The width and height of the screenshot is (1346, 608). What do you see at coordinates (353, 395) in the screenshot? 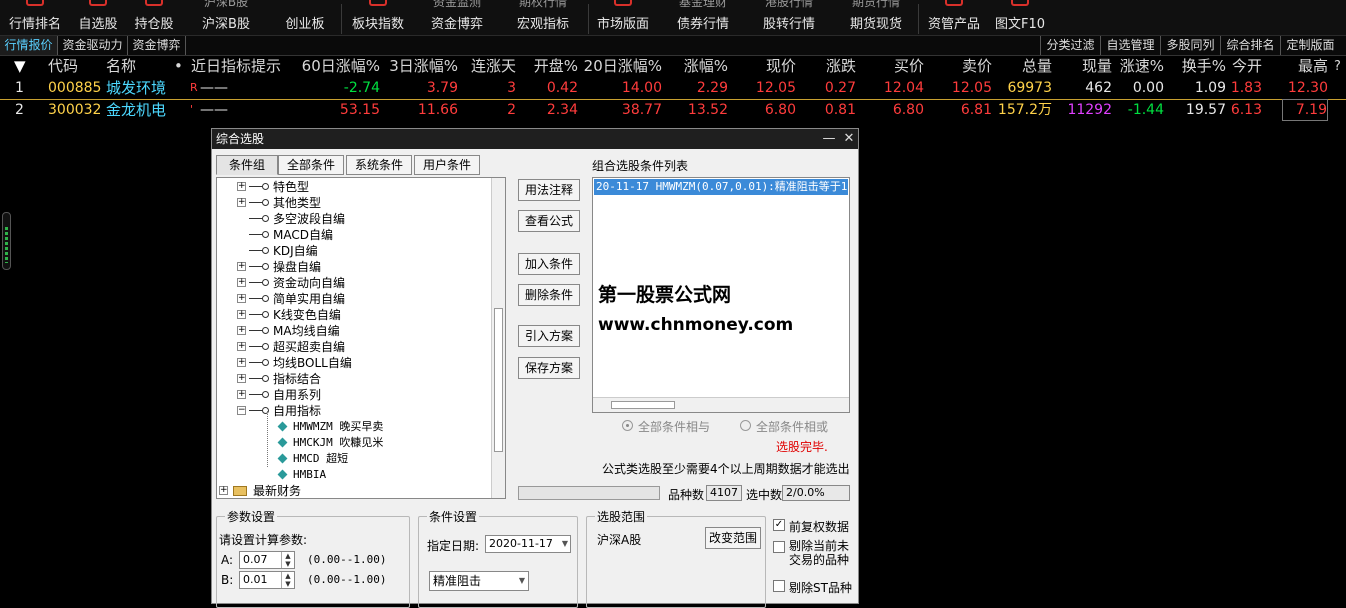
I see `tree-item: + 自用系列` at bounding box center [353, 395].